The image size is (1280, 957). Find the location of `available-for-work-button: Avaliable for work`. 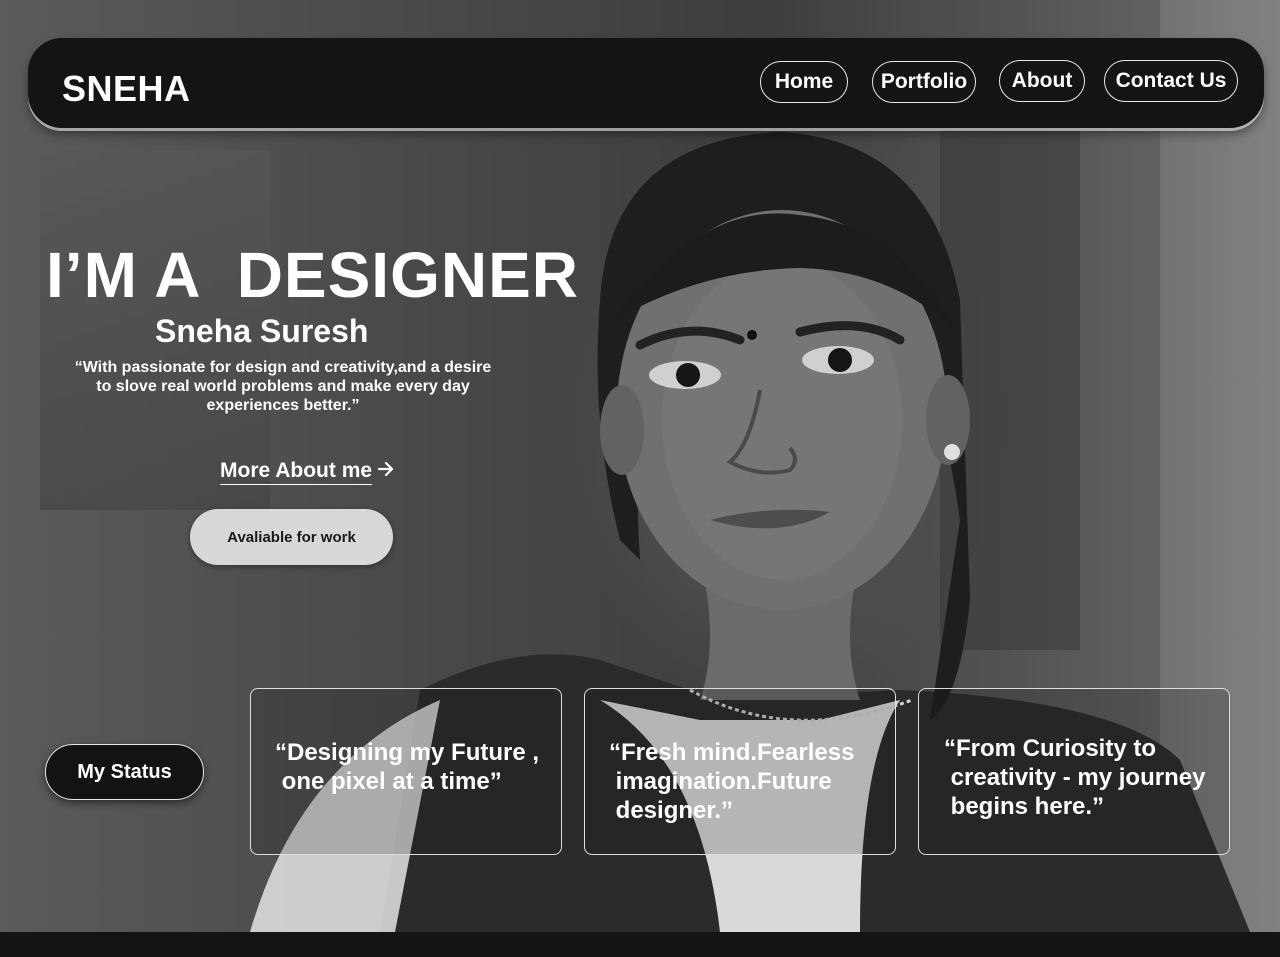

available-for-work-button: Avaliable for work is located at coordinates (291, 537).